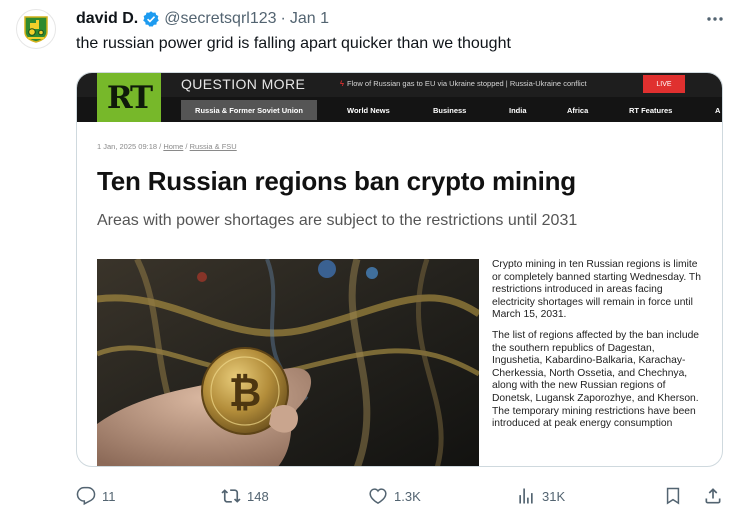 This screenshot has width=747, height=520. I want to click on rt-crumb-home: Home, so click(173, 146).